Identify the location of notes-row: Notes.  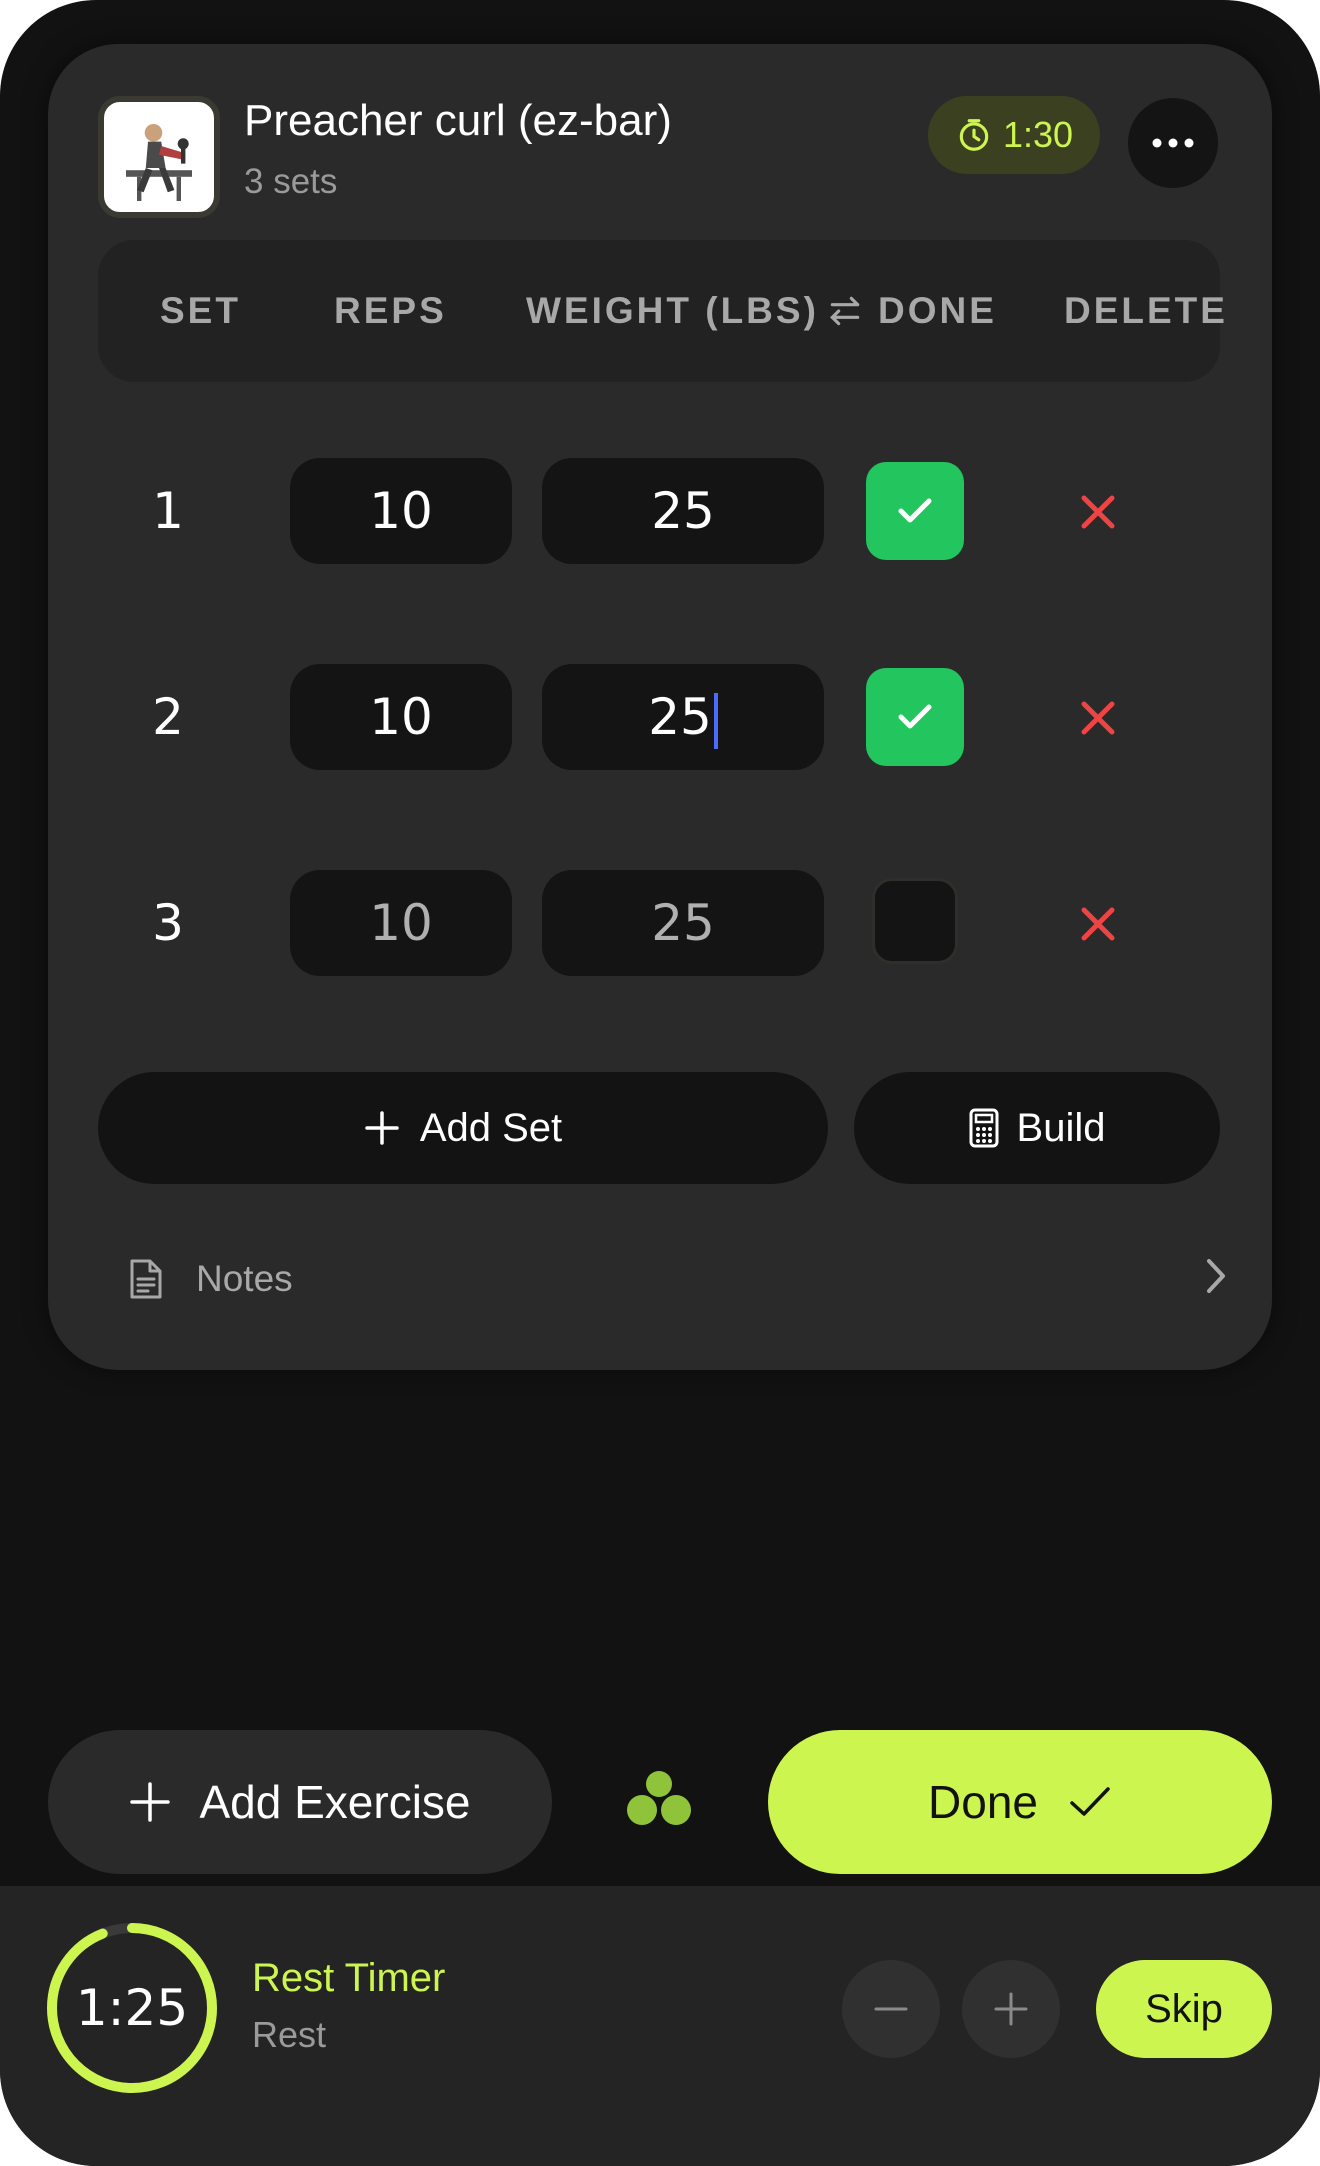
(678, 1279).